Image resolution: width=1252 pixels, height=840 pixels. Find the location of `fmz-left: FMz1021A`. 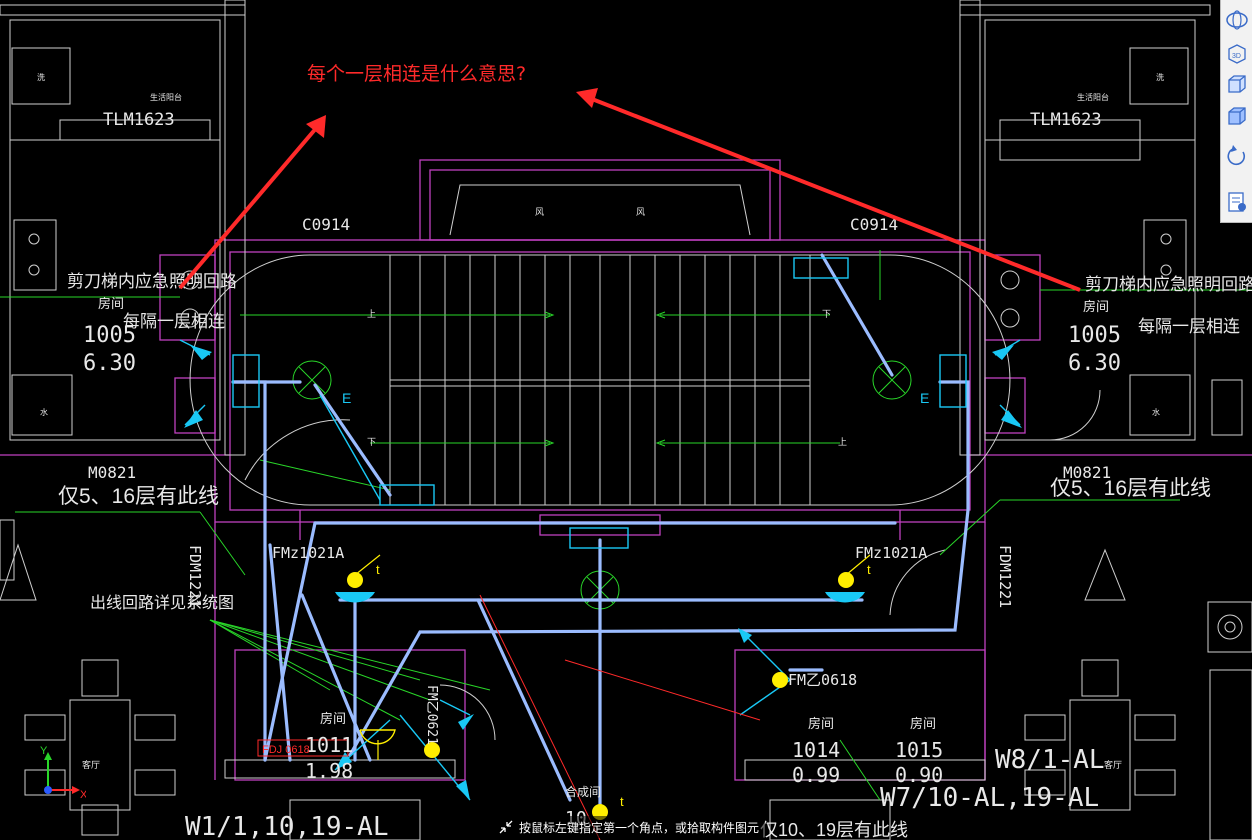

fmz-left: FMz1021A is located at coordinates (308, 553).